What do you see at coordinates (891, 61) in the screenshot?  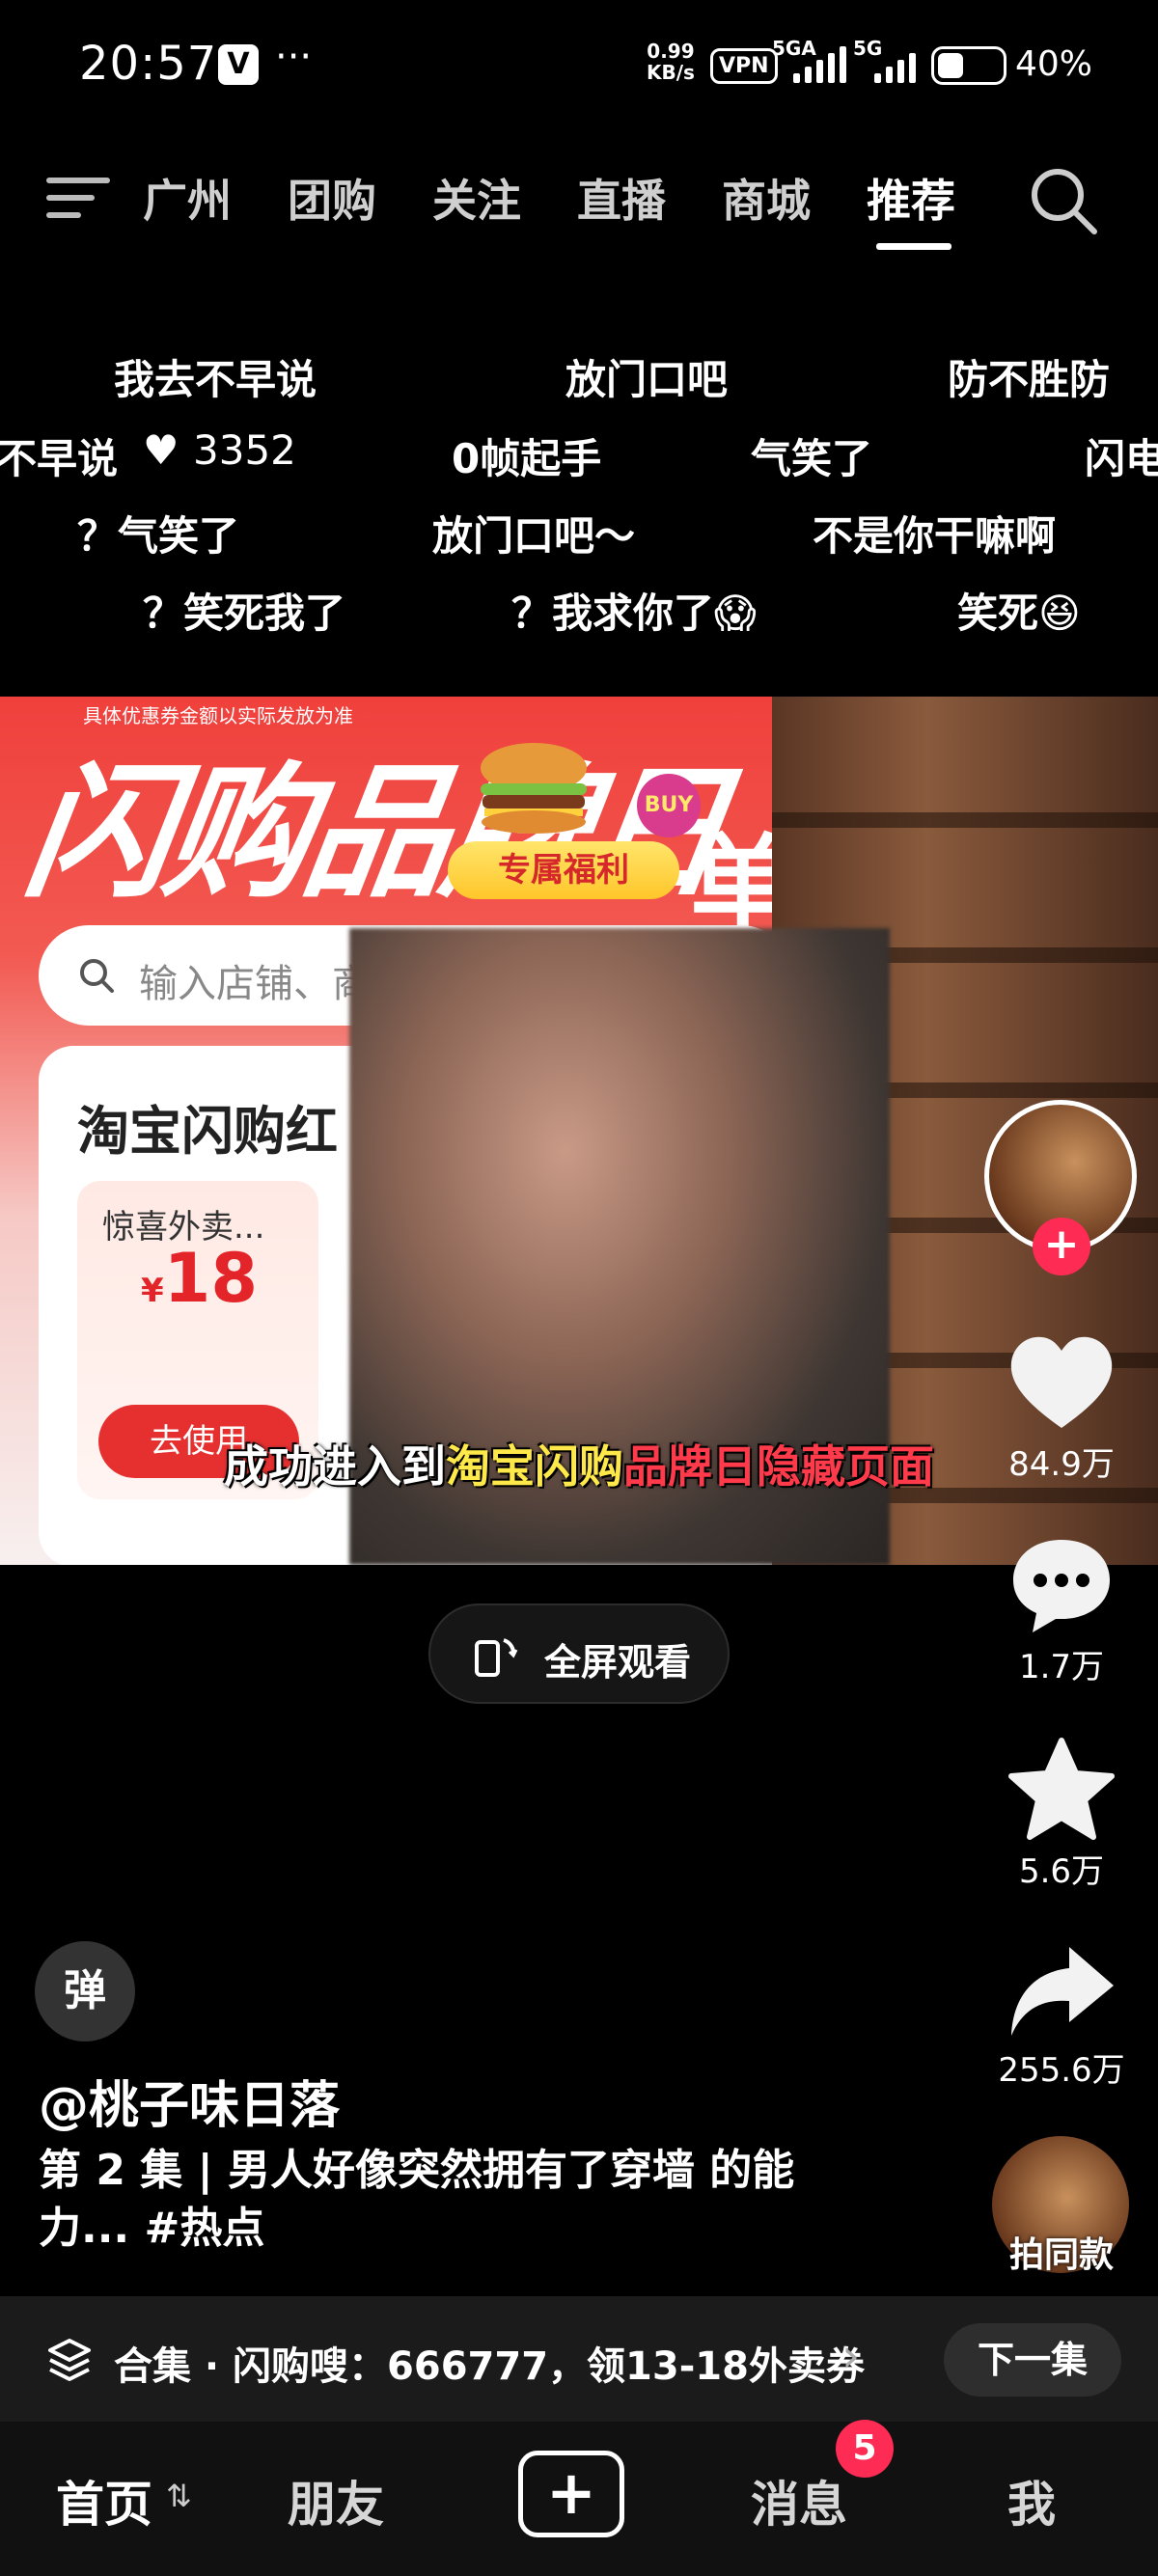 I see `signal-sim2-icon: 5G` at bounding box center [891, 61].